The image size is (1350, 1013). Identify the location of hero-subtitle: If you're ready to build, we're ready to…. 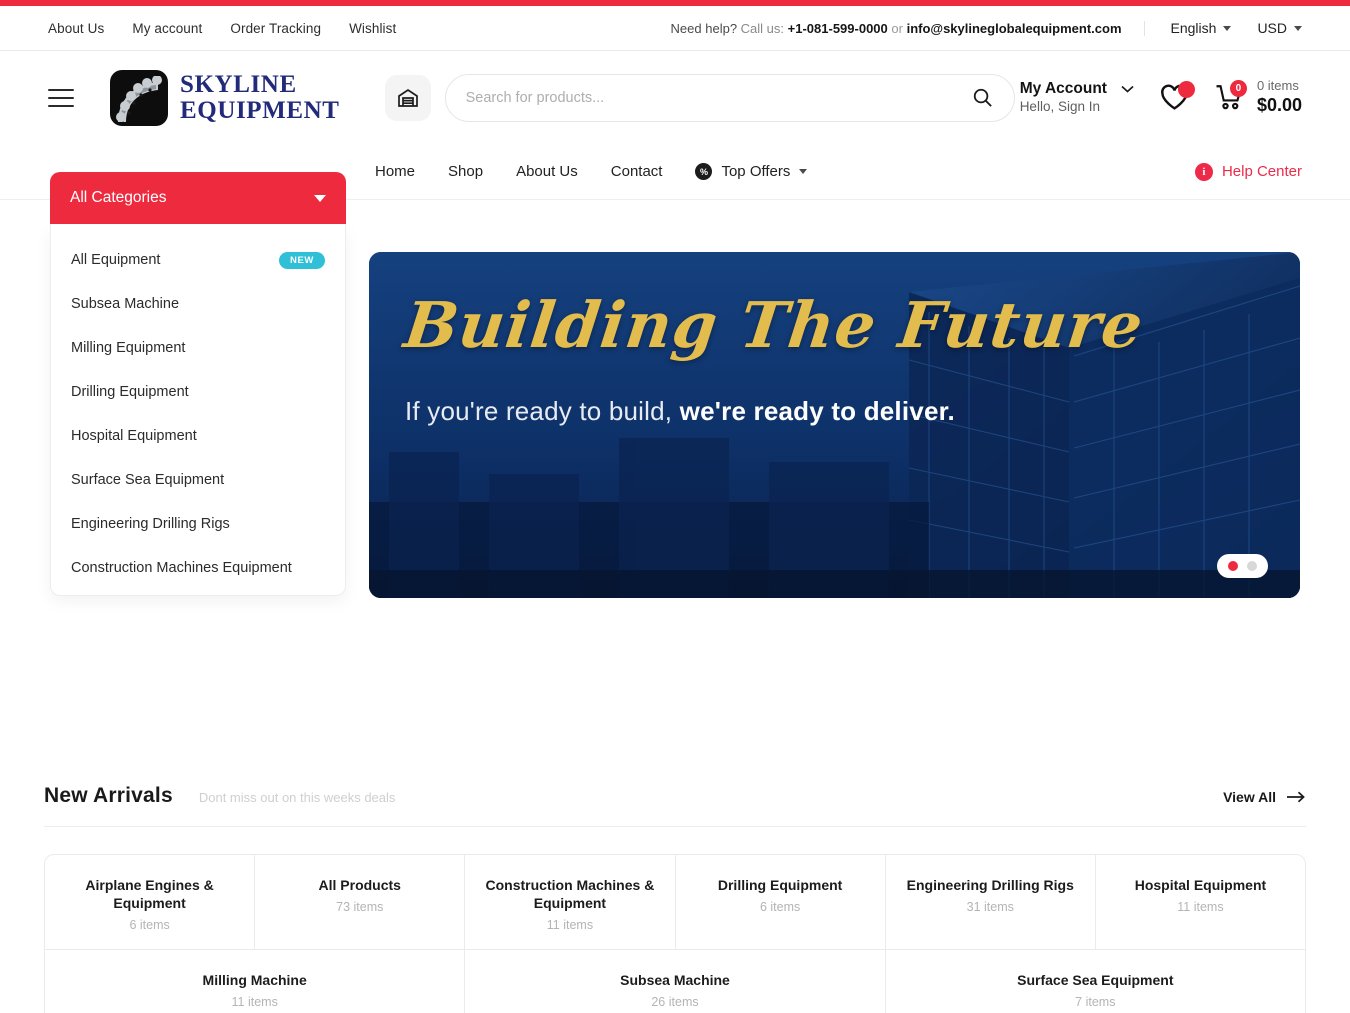
(834, 411).